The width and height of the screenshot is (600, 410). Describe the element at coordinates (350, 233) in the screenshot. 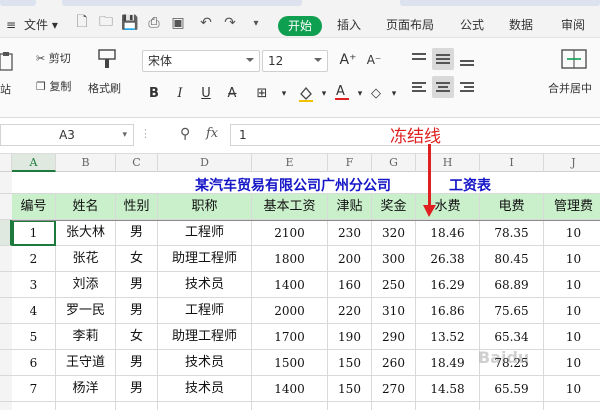

I see `cell-allowance: 230` at that location.